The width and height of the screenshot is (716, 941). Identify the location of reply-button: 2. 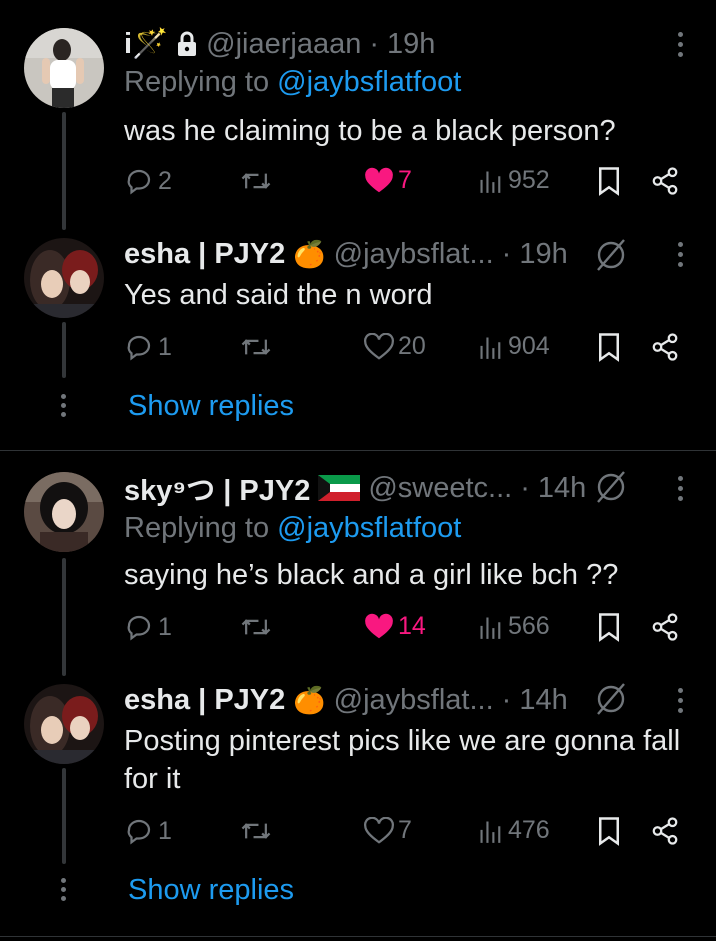
(148, 181).